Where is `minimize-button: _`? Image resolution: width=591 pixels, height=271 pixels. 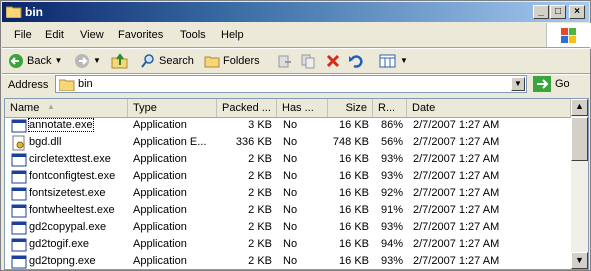 minimize-button: _ is located at coordinates (541, 12).